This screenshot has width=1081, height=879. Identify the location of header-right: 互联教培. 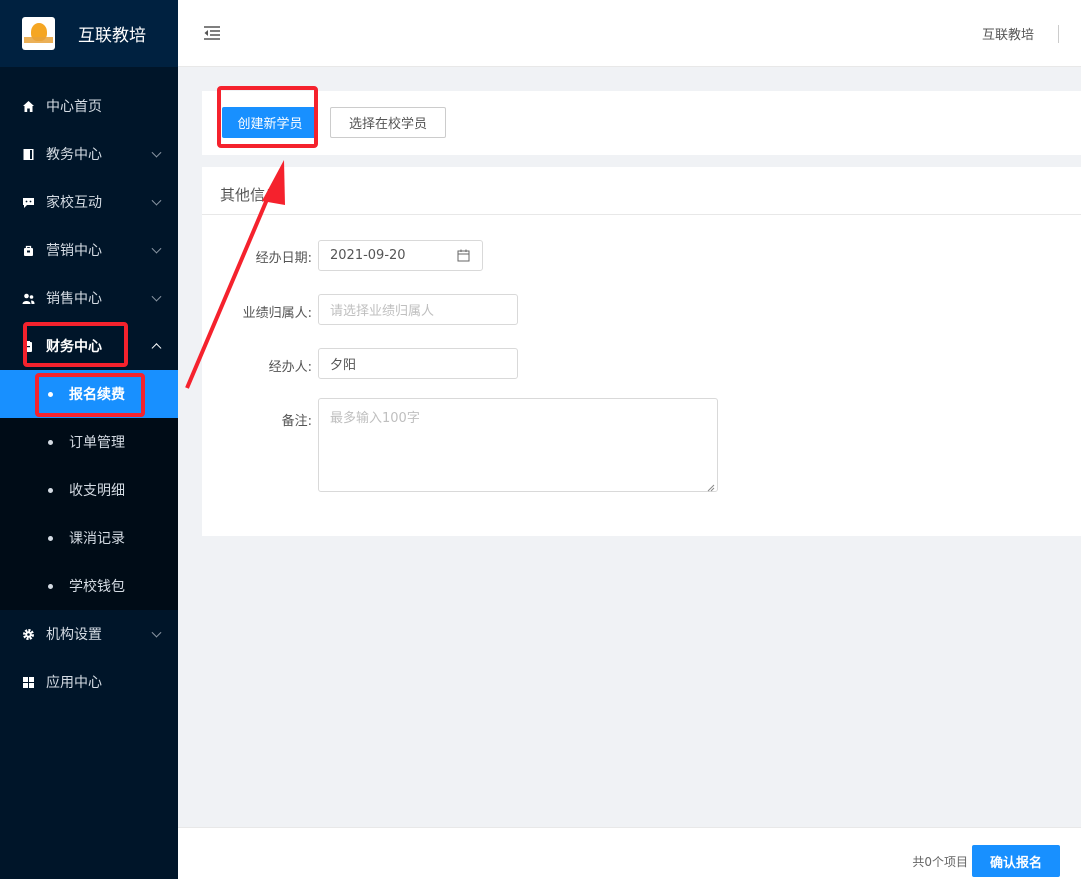
(1031, 33).